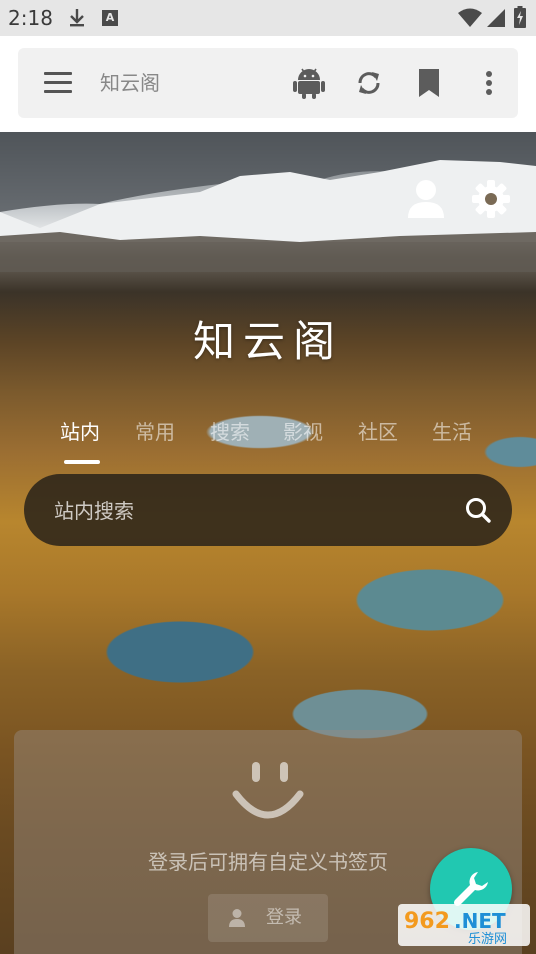 This screenshot has width=536, height=954. Describe the element at coordinates (82, 462) in the screenshot. I see `active-tab-indicator` at that location.